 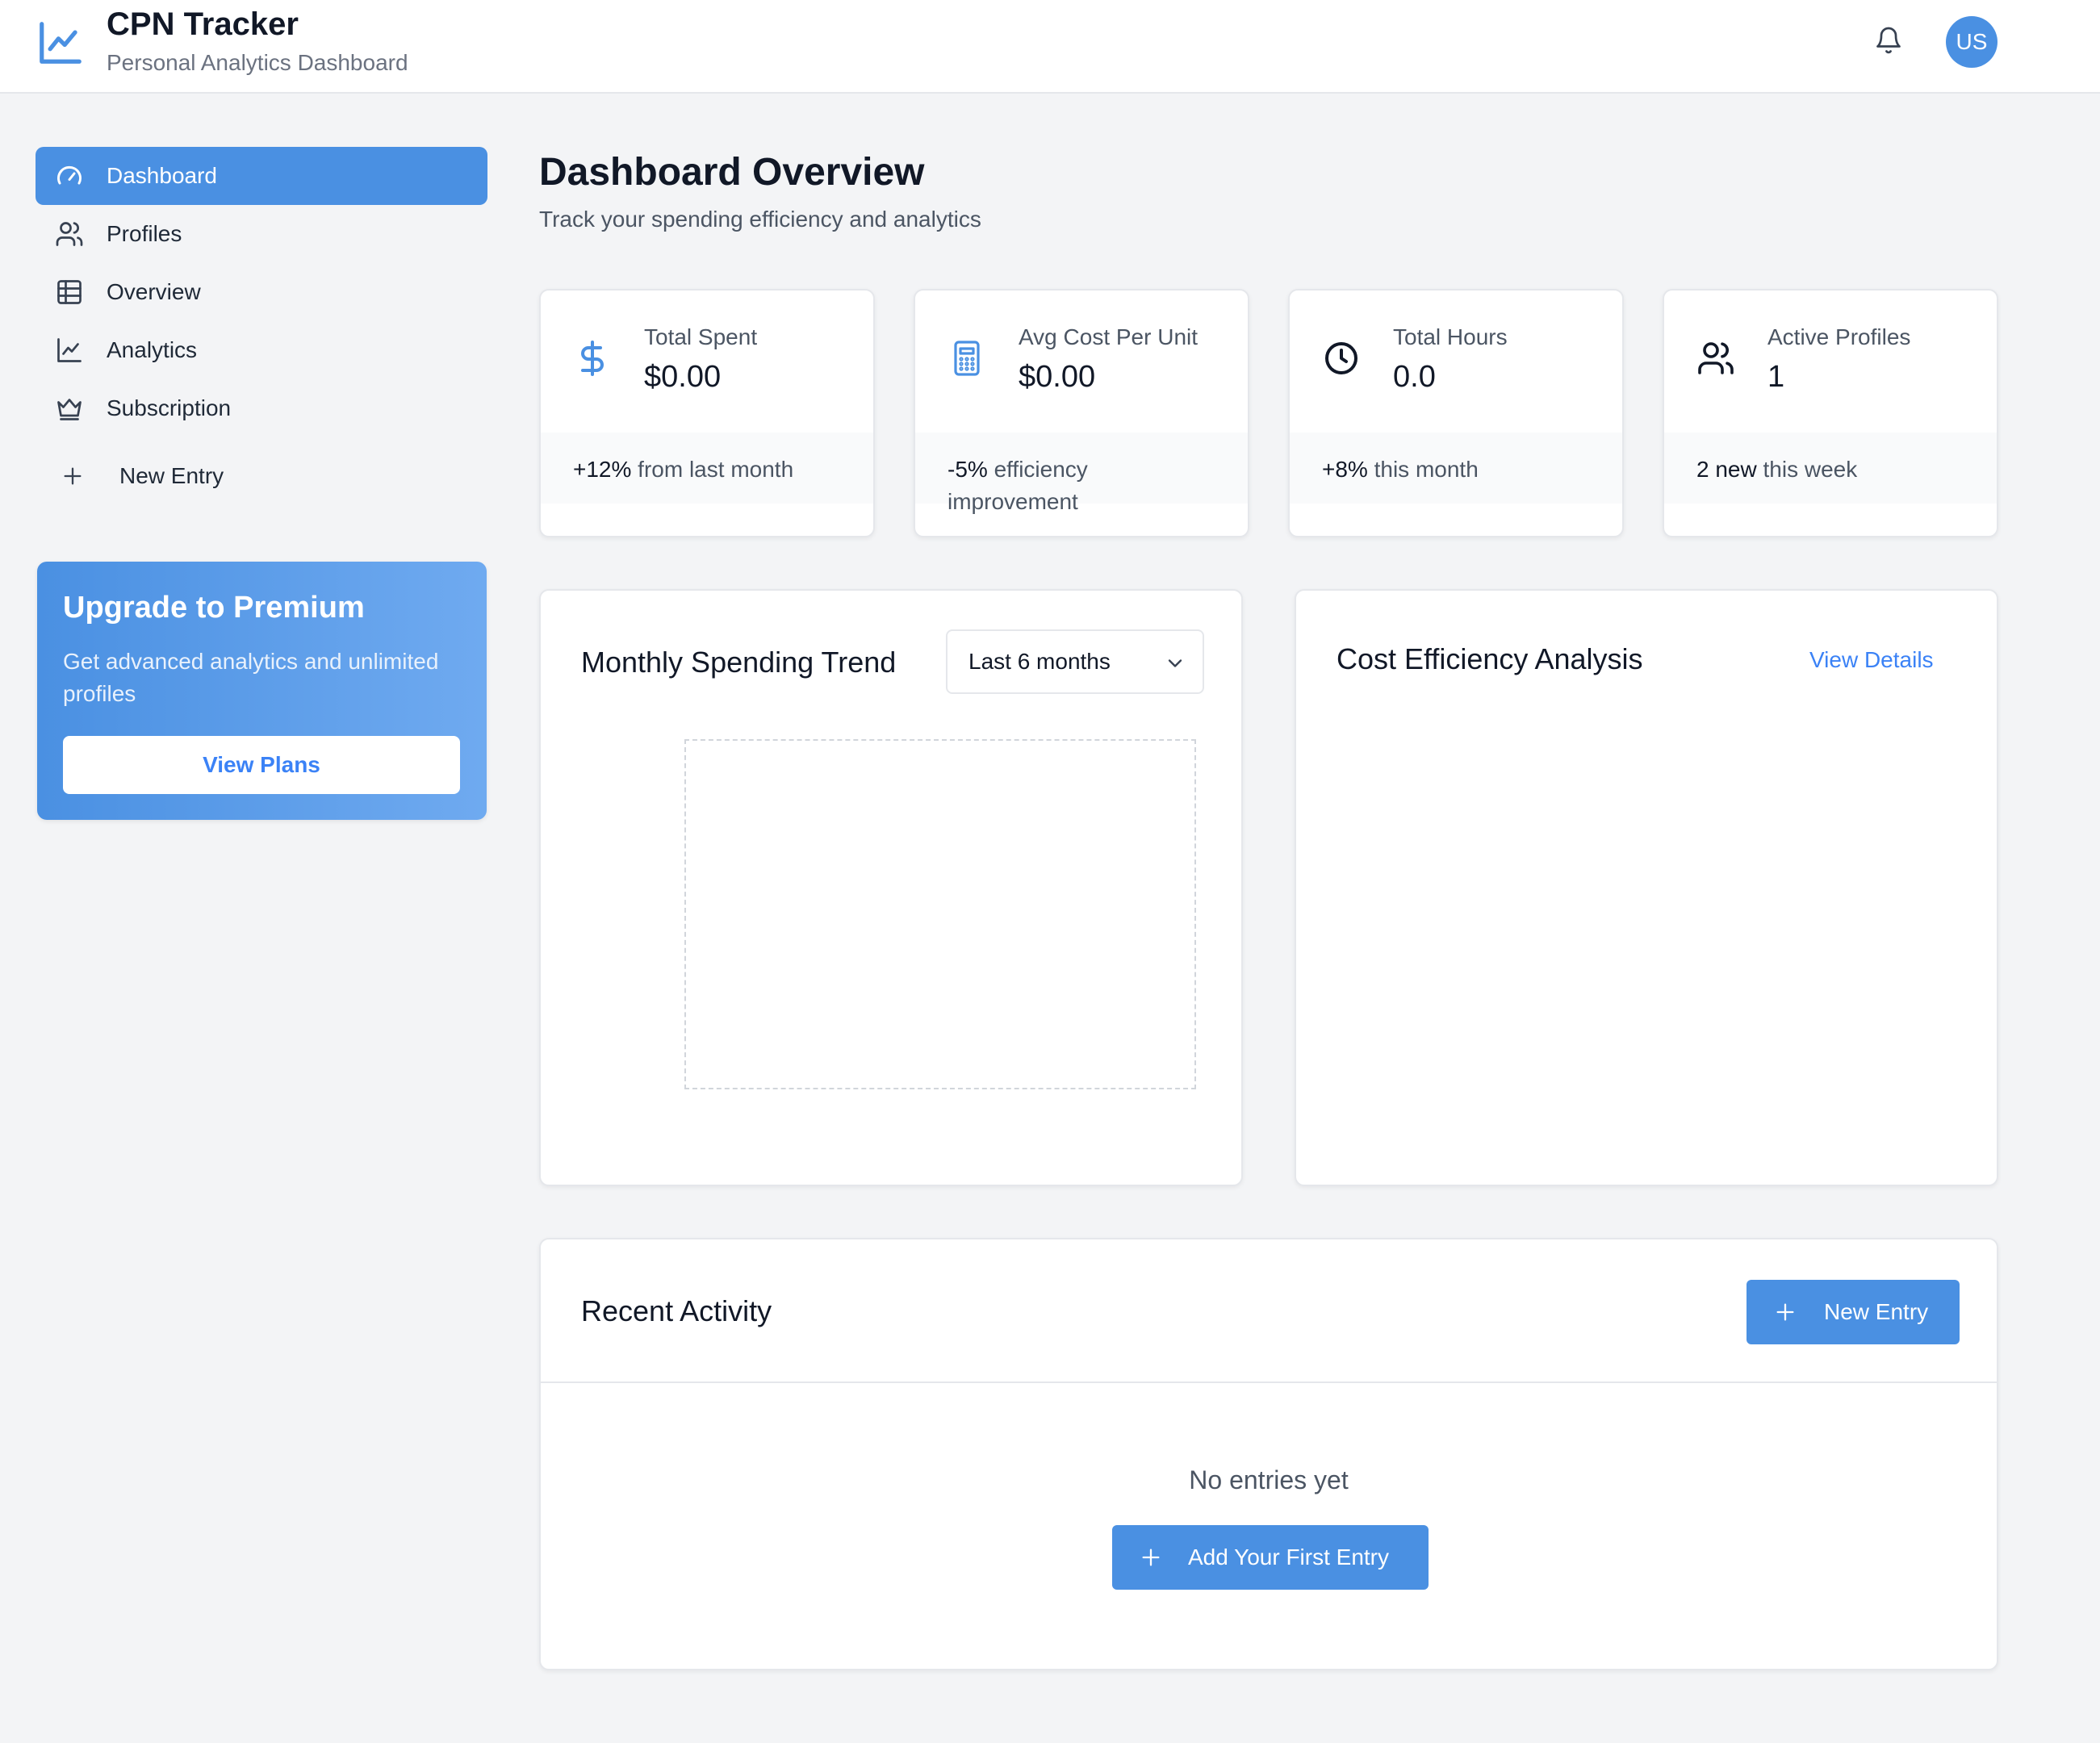 What do you see at coordinates (1646, 887) in the screenshot?
I see `cost-efficiency-panel: Cost Efficiency Analysis View Details` at bounding box center [1646, 887].